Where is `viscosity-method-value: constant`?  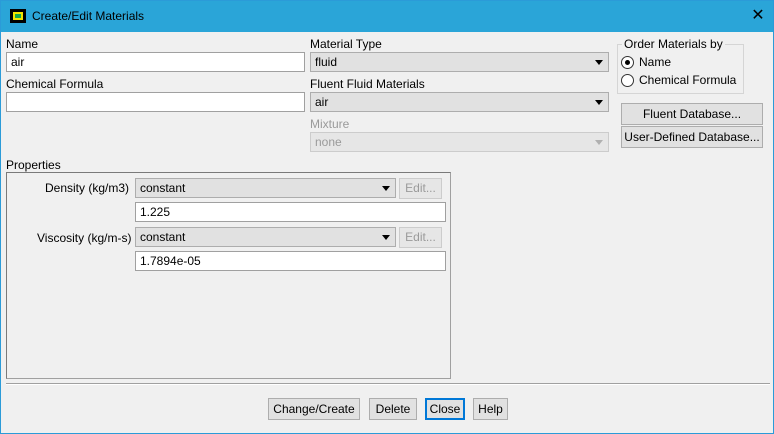
viscosity-method-value: constant is located at coordinates (163, 237).